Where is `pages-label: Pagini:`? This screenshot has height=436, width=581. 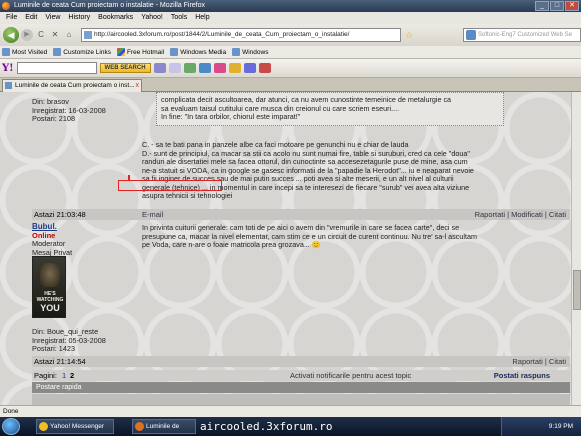
pages-label: Pagini: is located at coordinates (45, 375).